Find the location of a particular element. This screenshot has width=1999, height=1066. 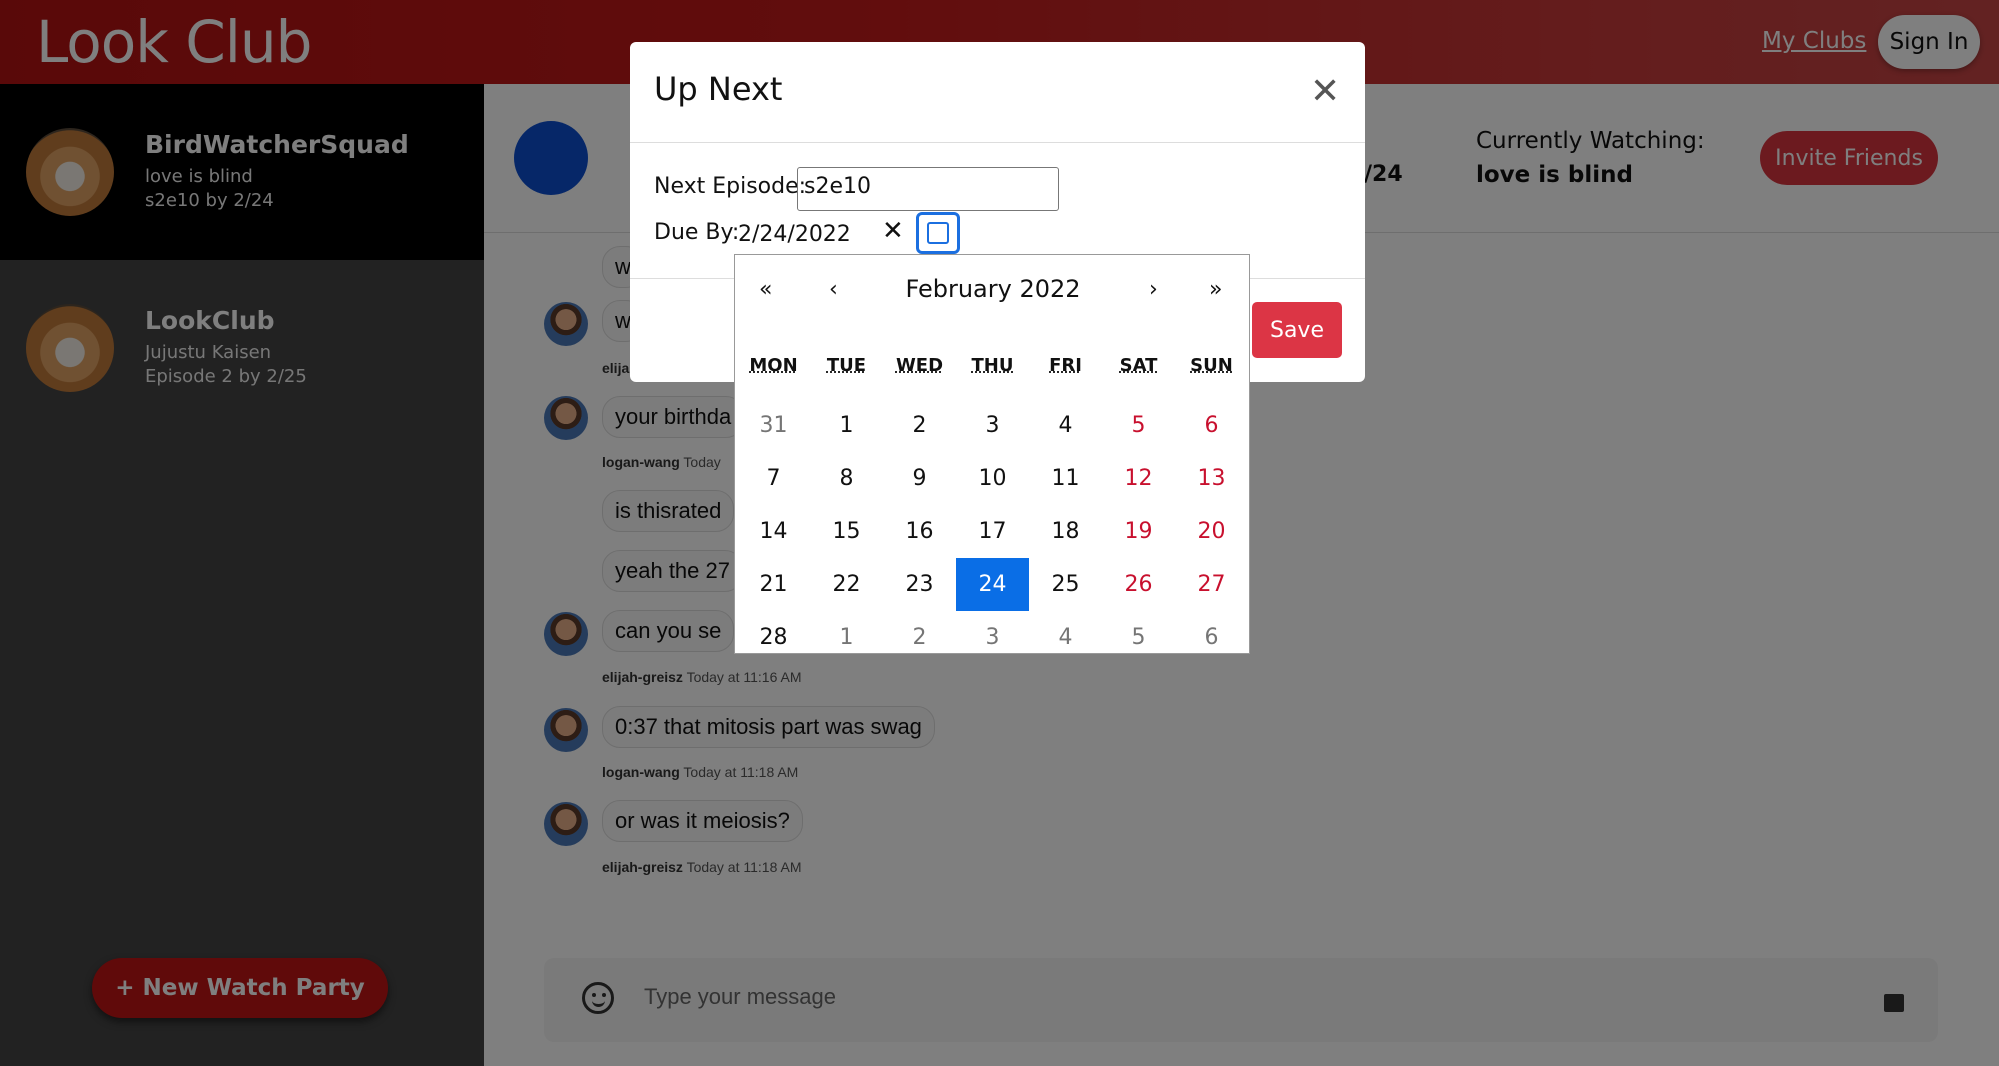

calendar-day: 15 is located at coordinates (846, 531).